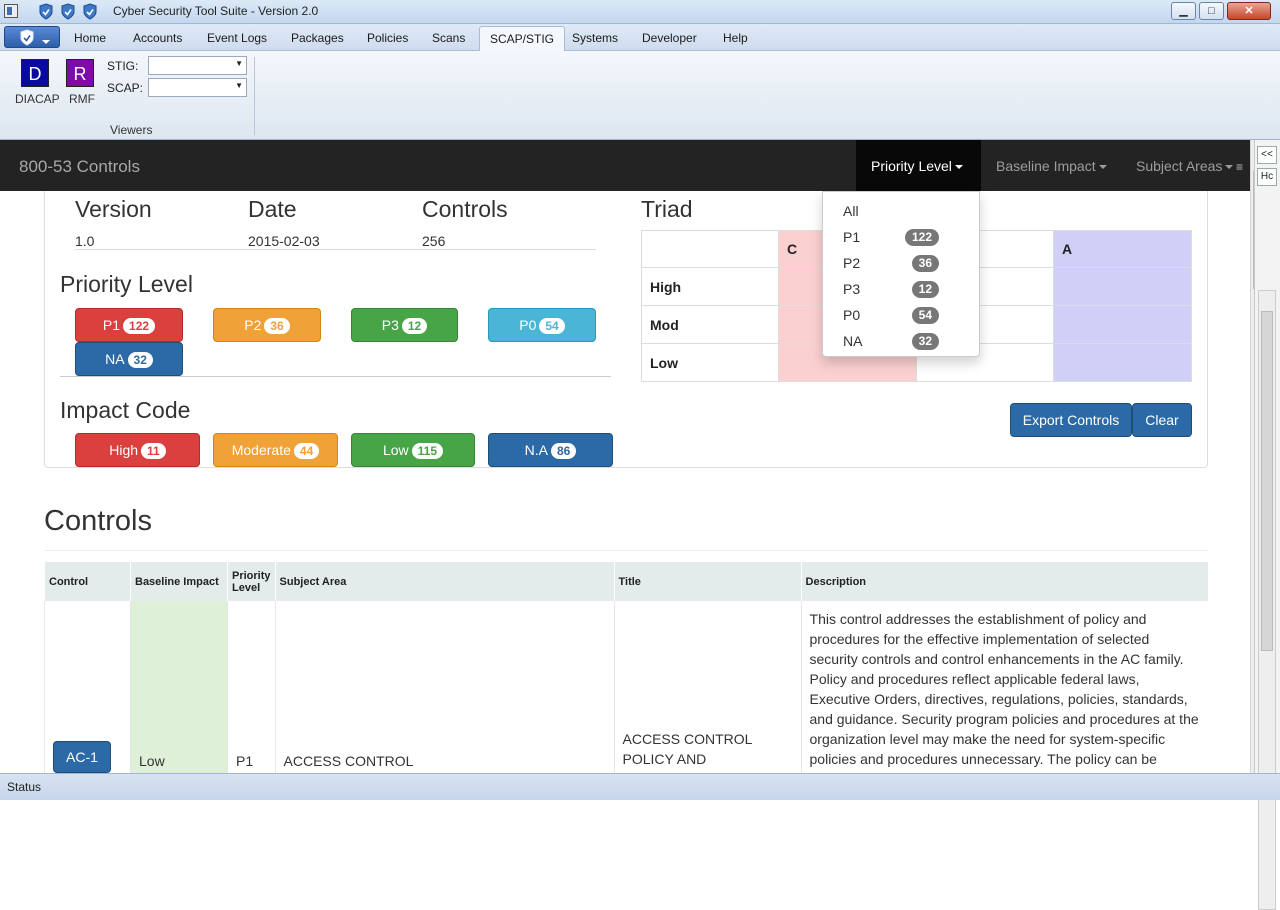  I want to click on impact-low-button: Low 115, so click(413, 450).